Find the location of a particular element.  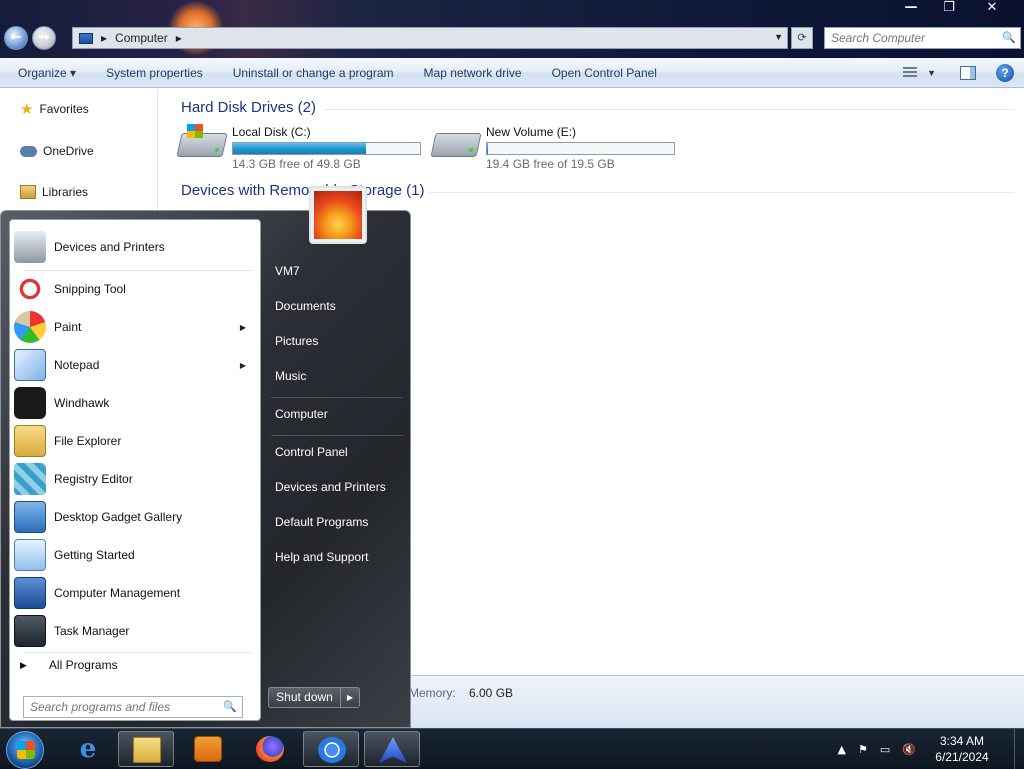

drive-c: Local Disk (C:) 14.3 GB free of 49.8 GB is located at coordinates (302, 149).